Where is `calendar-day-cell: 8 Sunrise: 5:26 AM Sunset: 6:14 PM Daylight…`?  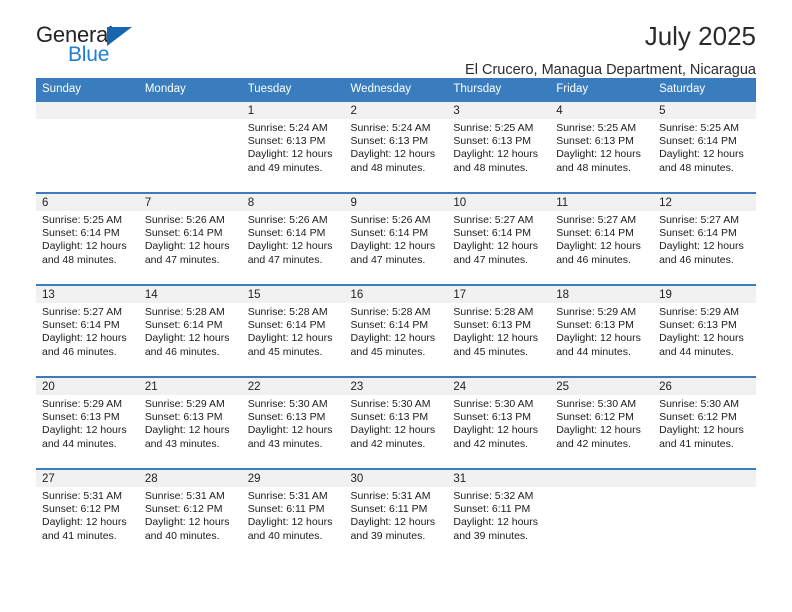 calendar-day-cell: 8 Sunrise: 5:26 AM Sunset: 6:14 PM Daylight… is located at coordinates (293, 238).